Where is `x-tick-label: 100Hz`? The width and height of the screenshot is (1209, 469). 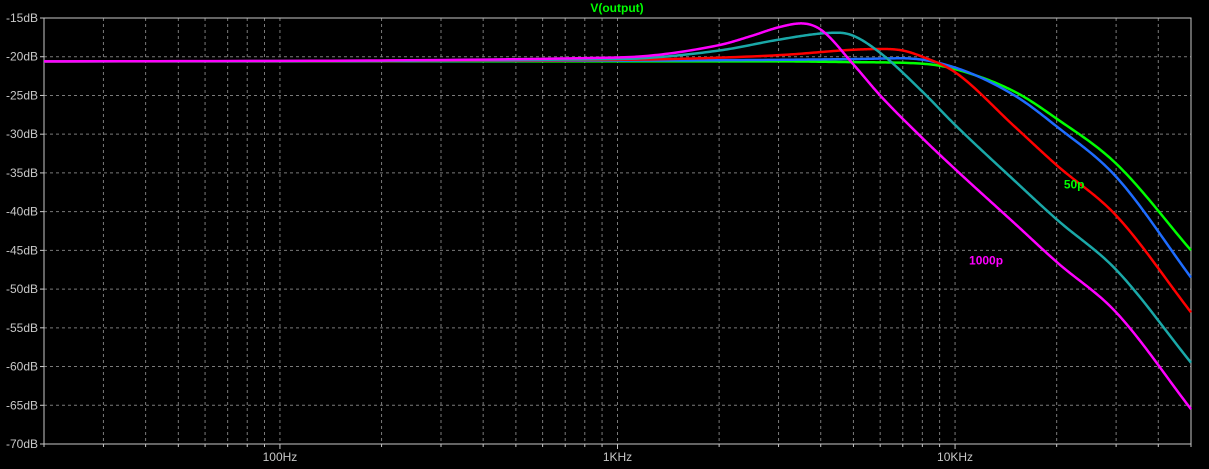
x-tick-label: 100Hz is located at coordinates (280, 457).